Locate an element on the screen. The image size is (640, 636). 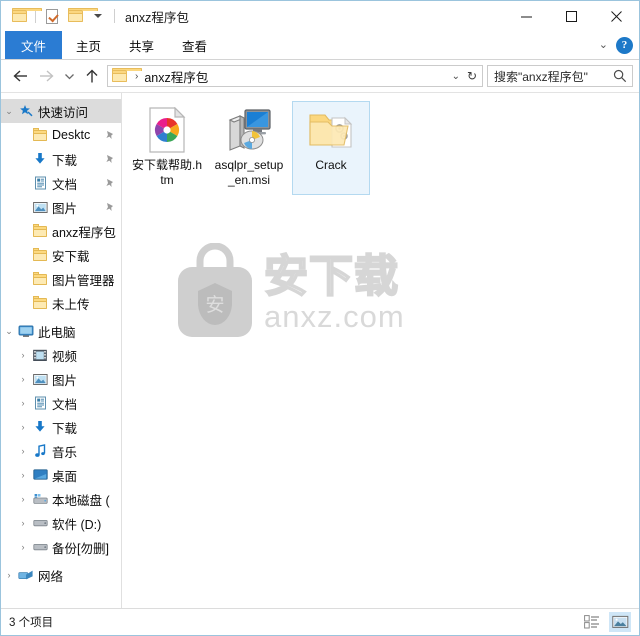
sidebar-item-music: › 音乐 is located at coordinates (61, 451).